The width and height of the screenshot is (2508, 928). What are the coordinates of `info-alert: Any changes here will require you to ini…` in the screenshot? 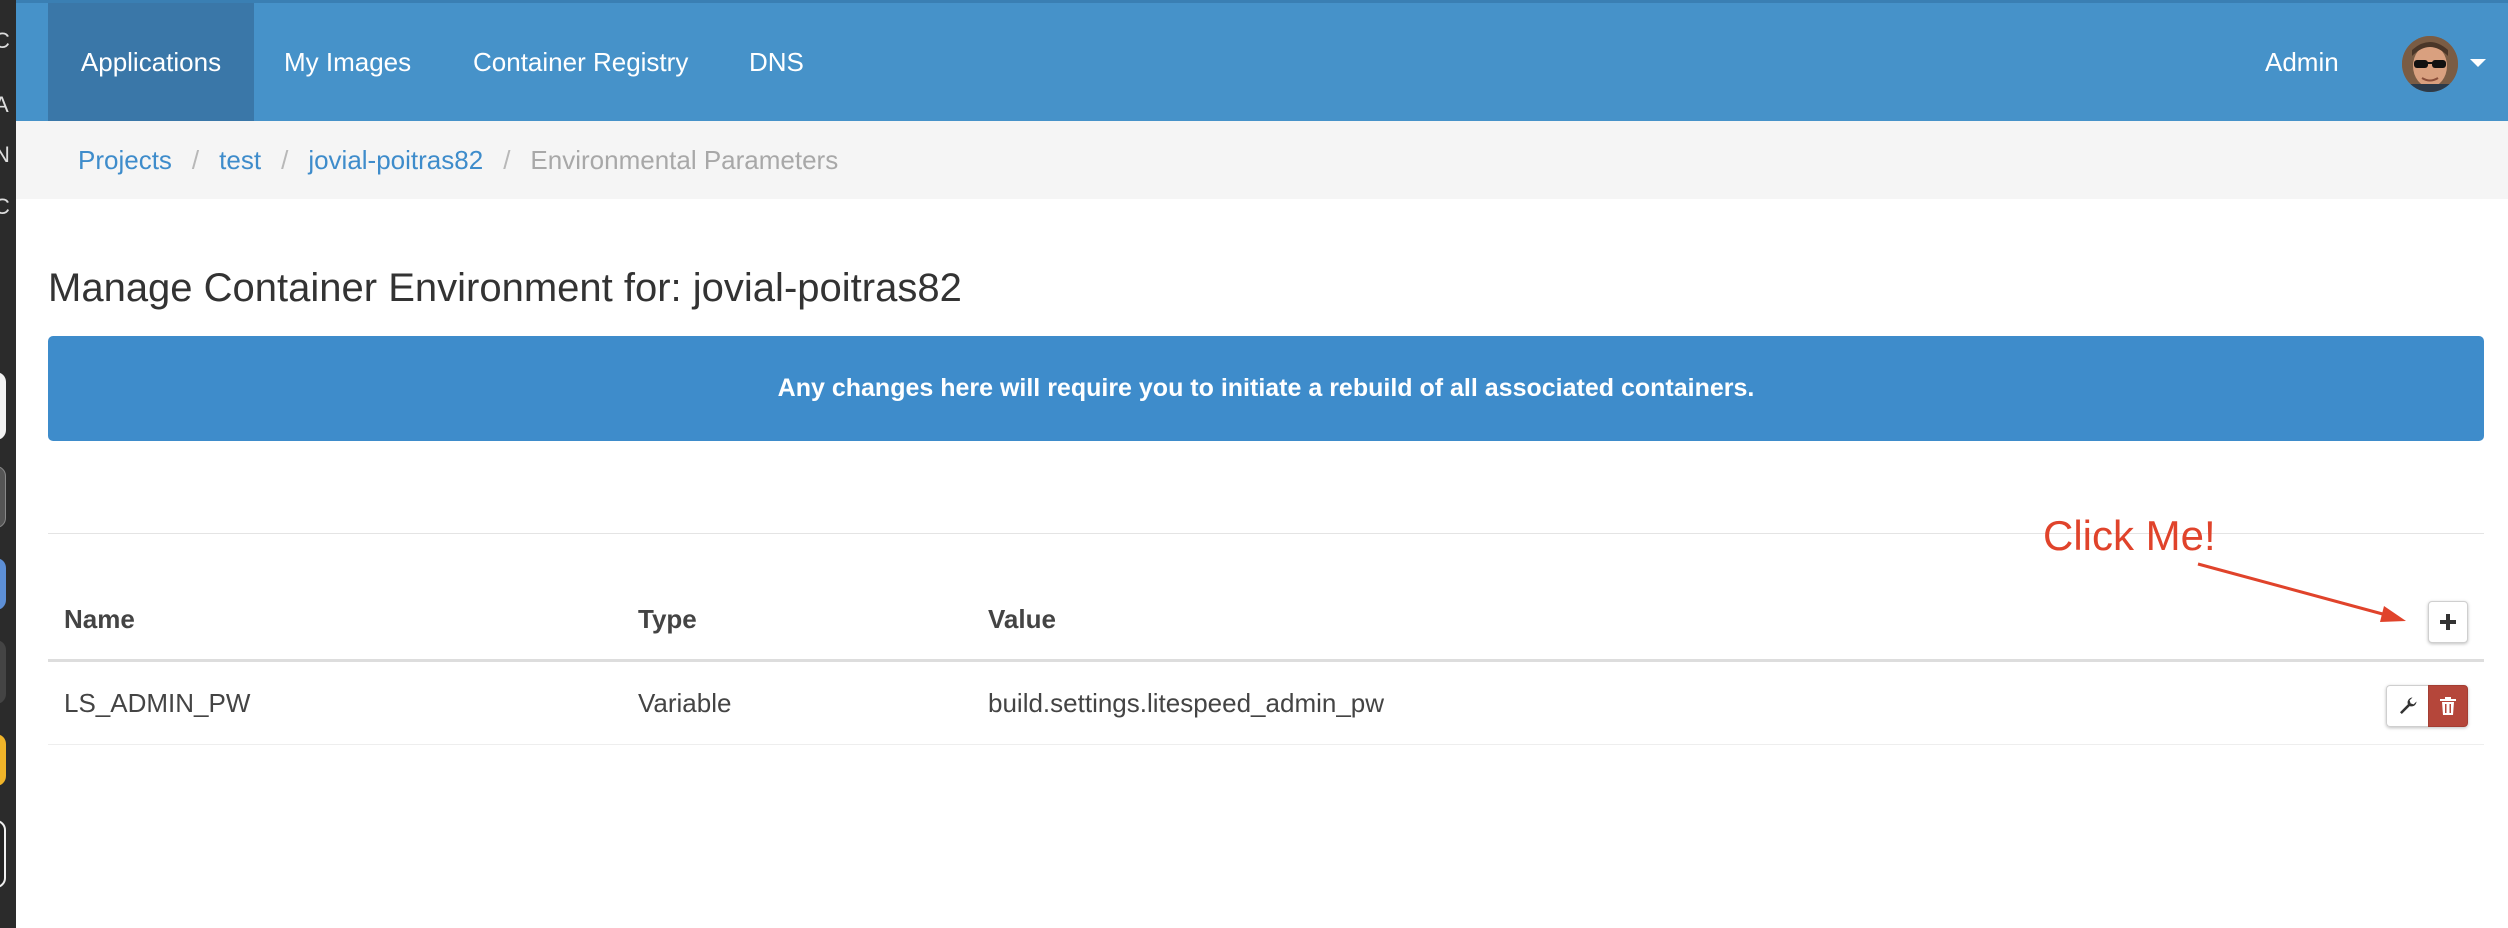 It's located at (1266, 388).